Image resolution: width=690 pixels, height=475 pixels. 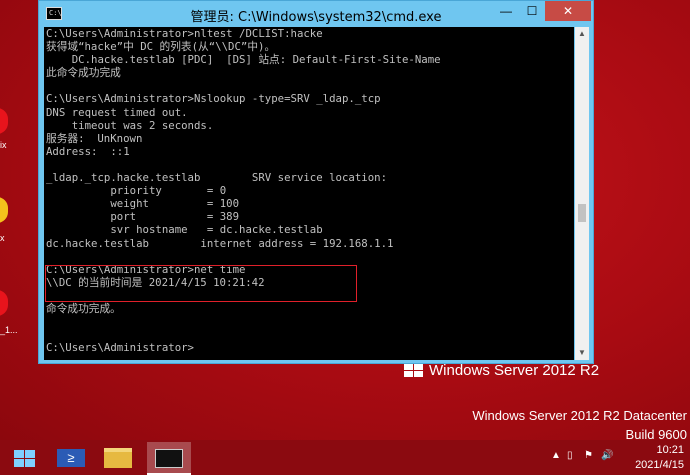 What do you see at coordinates (345, 457) in the screenshot?
I see `taskbar: ≥ ▲ ▯ ⚑ 🔊 10:21 2021/4/15` at bounding box center [345, 457].